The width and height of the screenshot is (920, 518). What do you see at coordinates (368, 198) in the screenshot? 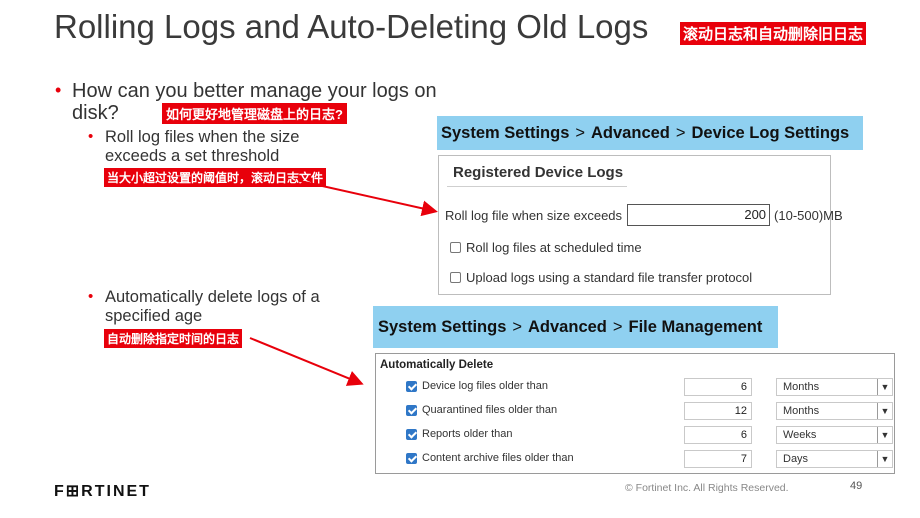
I see `arrow-to-roll-setting` at bounding box center [368, 198].